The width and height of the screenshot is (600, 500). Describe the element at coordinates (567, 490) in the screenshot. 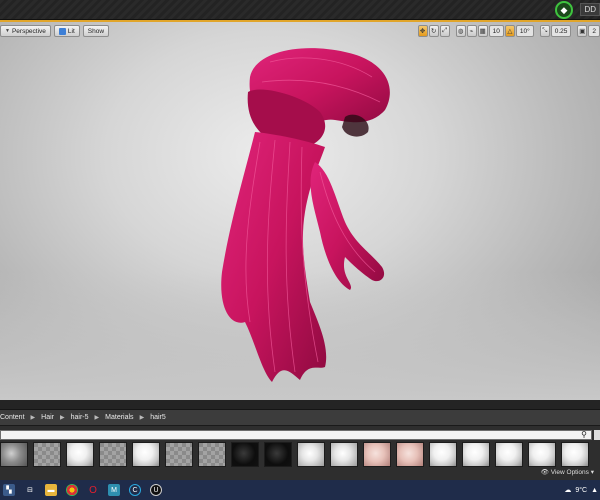

I see `weather-icon: ☁` at that location.